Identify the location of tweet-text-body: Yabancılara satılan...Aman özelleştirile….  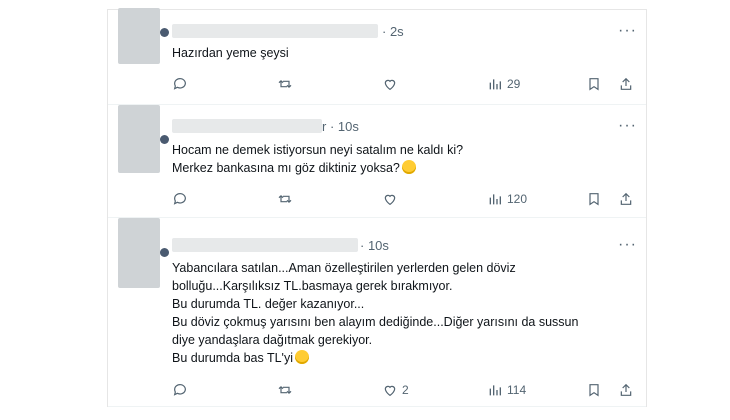
(375, 313).